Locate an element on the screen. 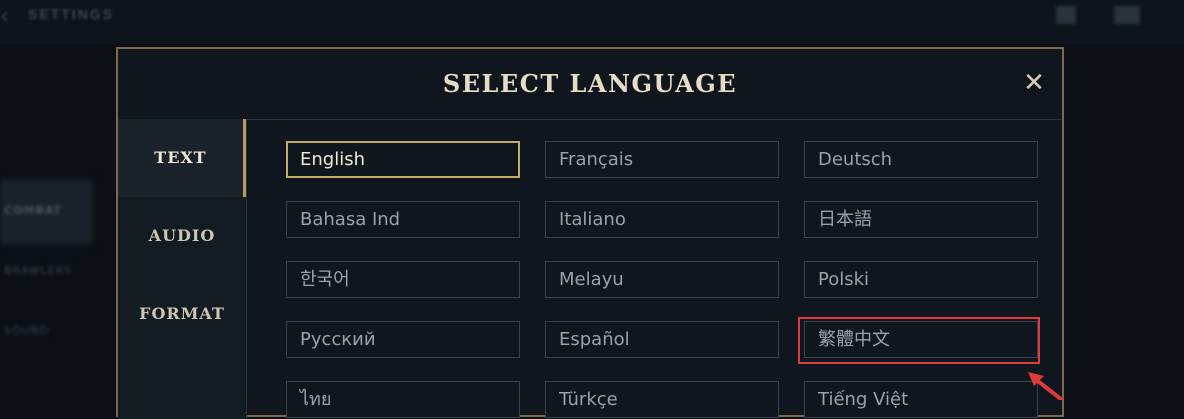 The width and height of the screenshot is (1184, 419). language-option-polish: Polski is located at coordinates (921, 279).